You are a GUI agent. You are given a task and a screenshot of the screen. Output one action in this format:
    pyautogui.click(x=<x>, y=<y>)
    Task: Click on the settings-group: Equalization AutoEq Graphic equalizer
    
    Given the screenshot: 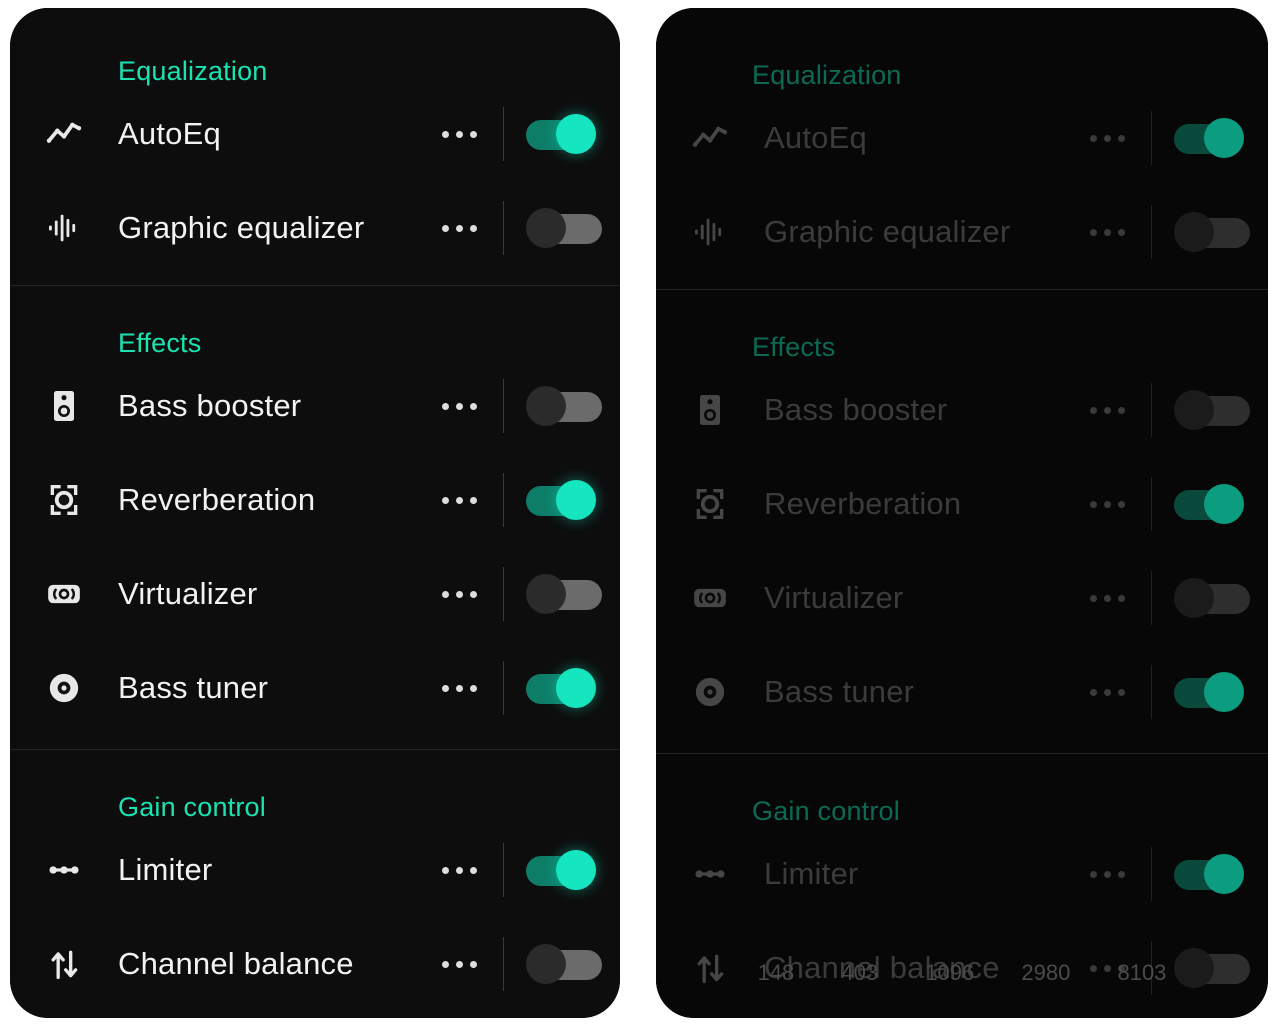 What is the action you would take?
    pyautogui.click(x=315, y=146)
    